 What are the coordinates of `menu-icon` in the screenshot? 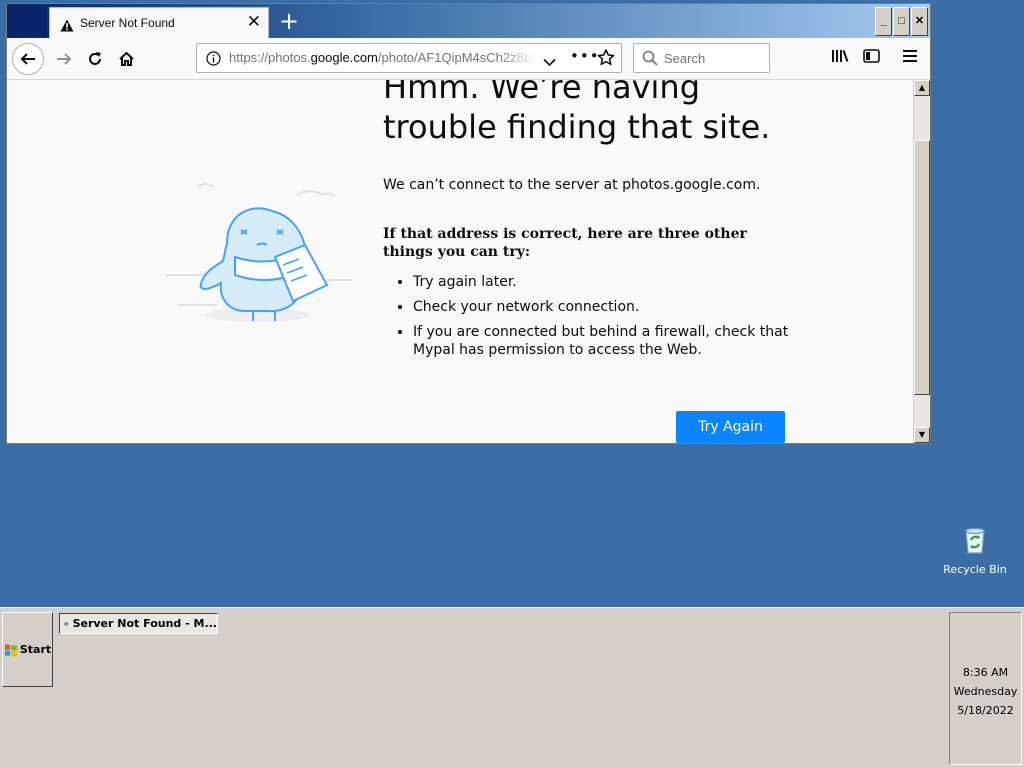 It's located at (910, 57).